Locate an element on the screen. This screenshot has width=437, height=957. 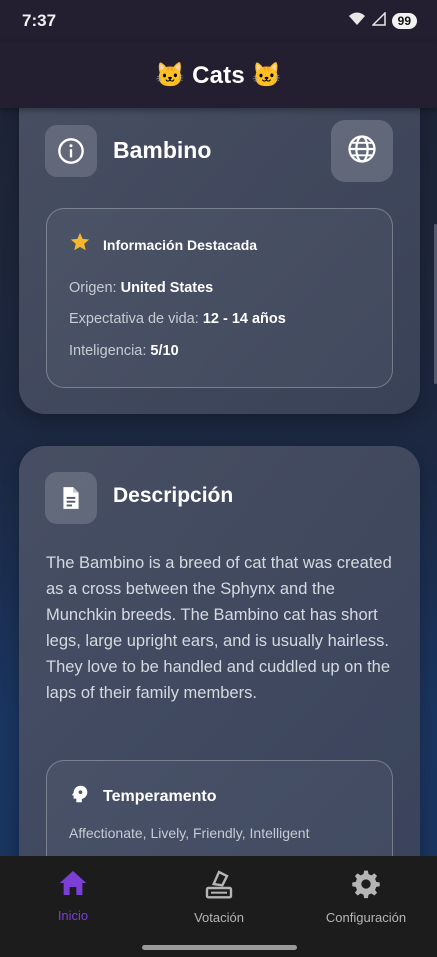
website-button is located at coordinates (362, 151).